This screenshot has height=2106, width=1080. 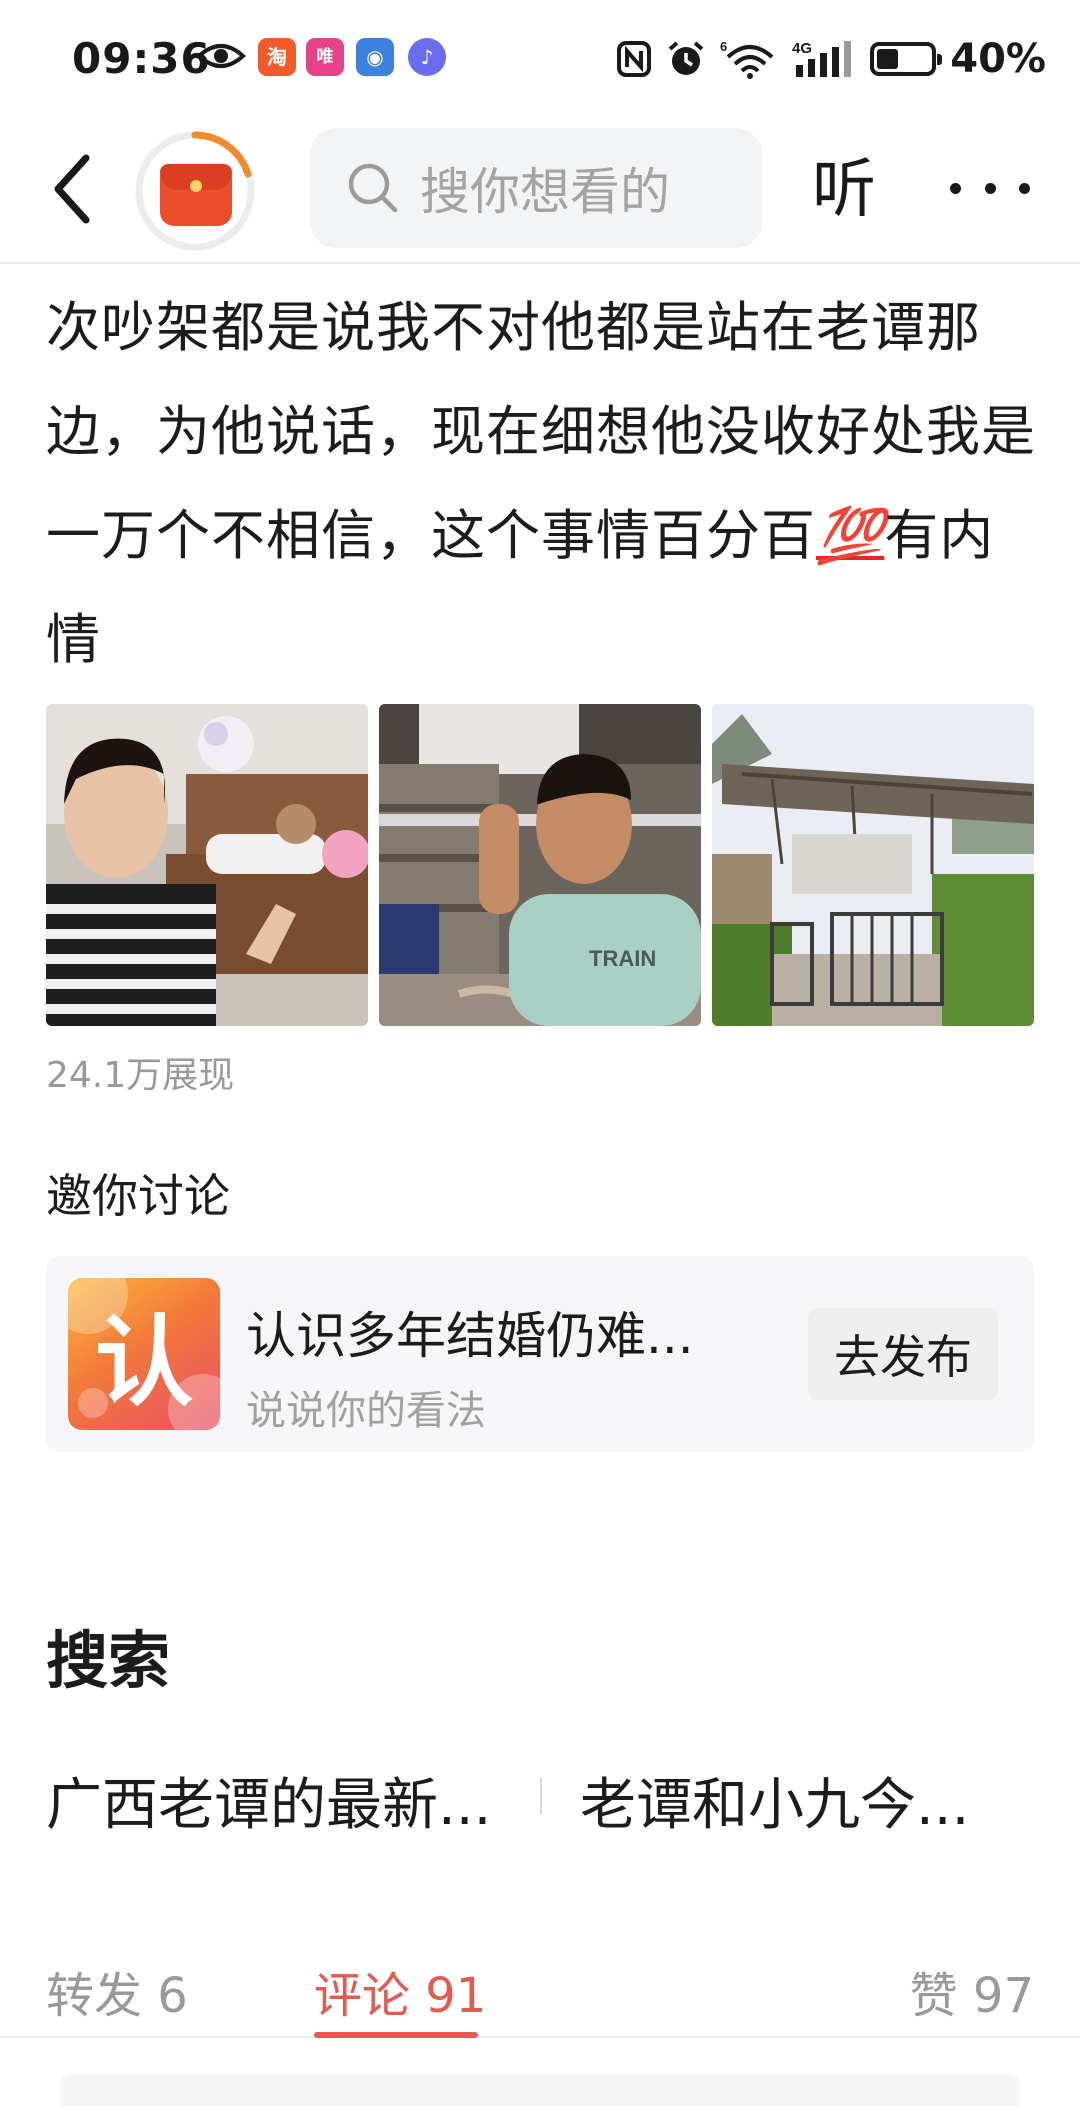 I want to click on taobao-icon: 淘, so click(x=277, y=57).